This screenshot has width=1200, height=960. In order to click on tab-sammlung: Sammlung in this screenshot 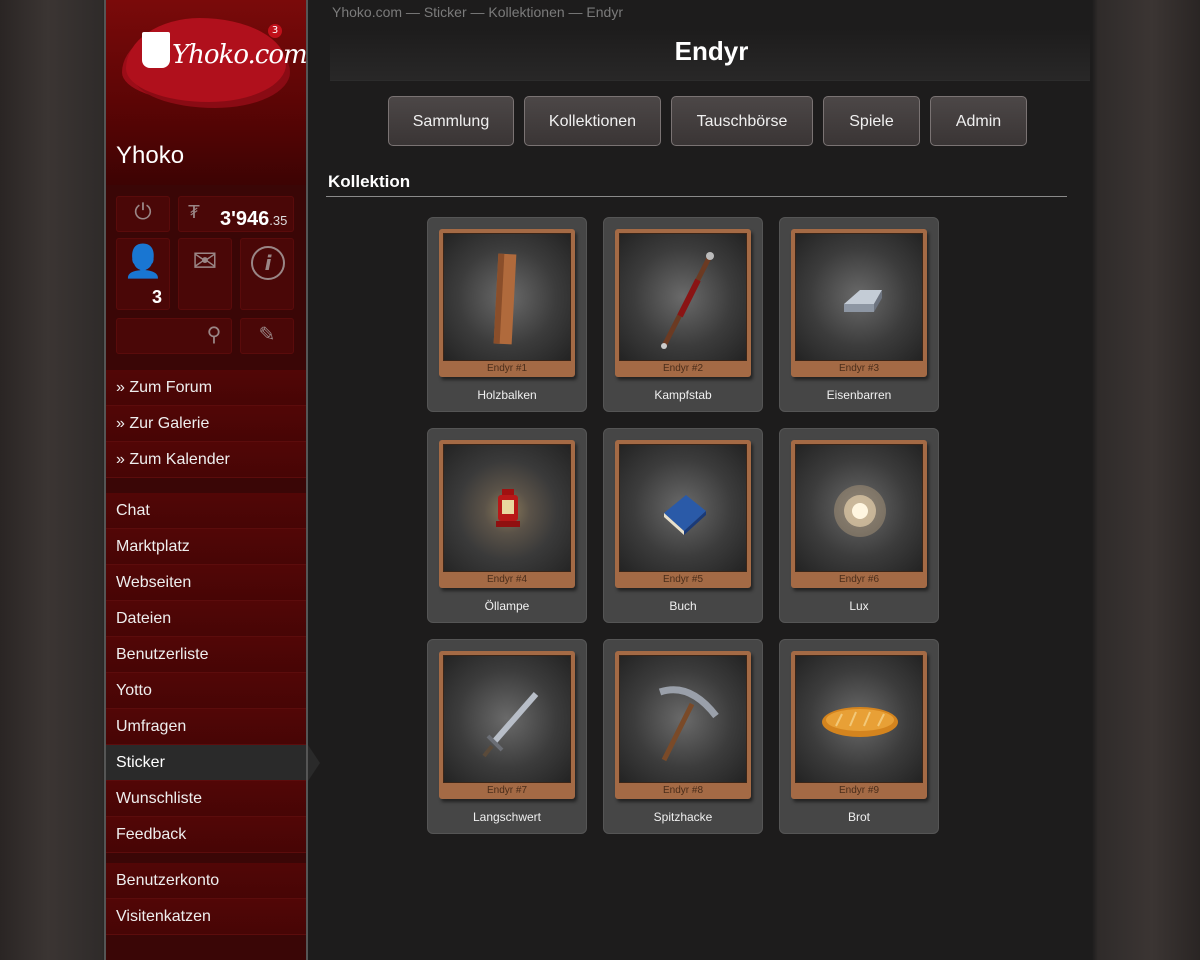, I will do `click(451, 121)`.